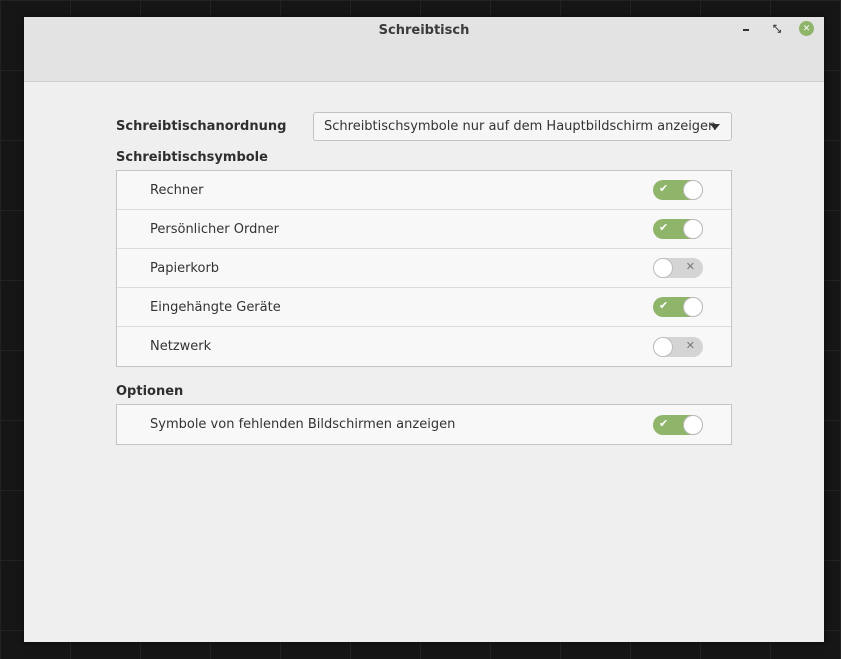 This screenshot has height=659, width=841. I want to click on chevron-down-icon, so click(715, 127).